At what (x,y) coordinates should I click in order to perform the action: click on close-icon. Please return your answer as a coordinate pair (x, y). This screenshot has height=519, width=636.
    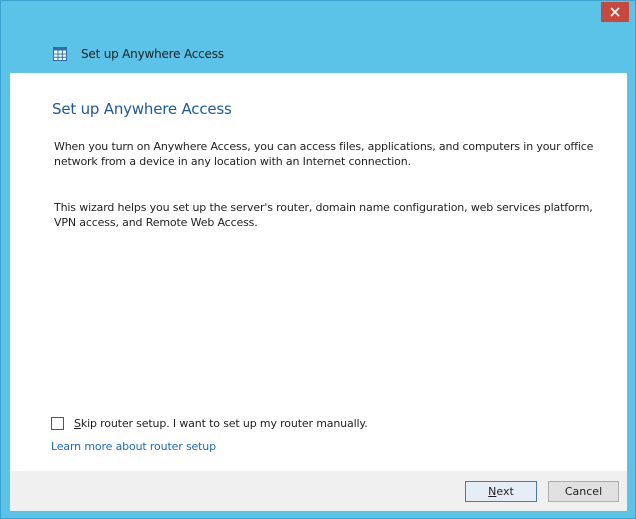
    Looking at the image, I should click on (615, 12).